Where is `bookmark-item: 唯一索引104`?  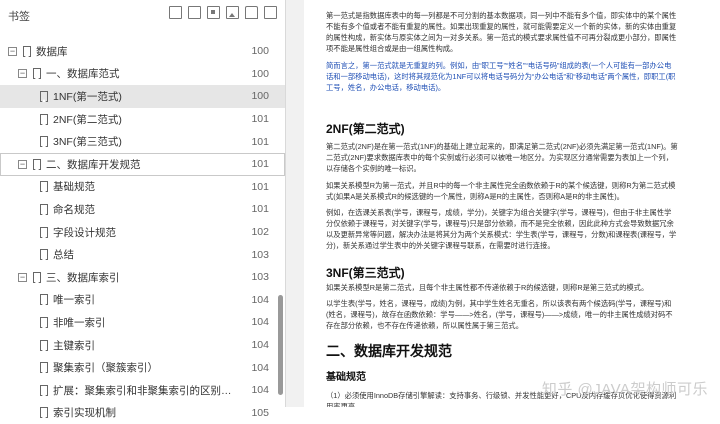
bookmark-item: 唯一索引104 is located at coordinates (142, 300).